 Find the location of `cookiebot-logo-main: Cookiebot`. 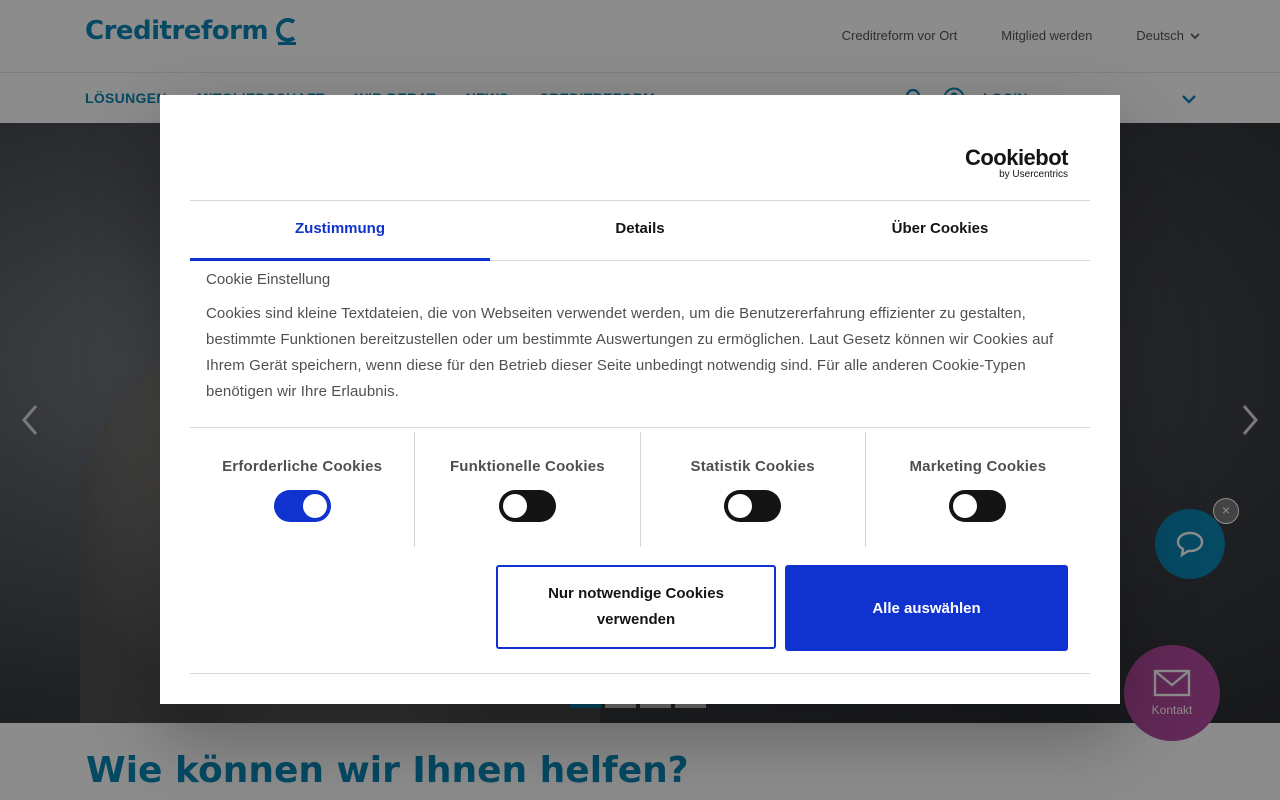

cookiebot-logo-main: Cookiebot is located at coordinates (1016, 157).